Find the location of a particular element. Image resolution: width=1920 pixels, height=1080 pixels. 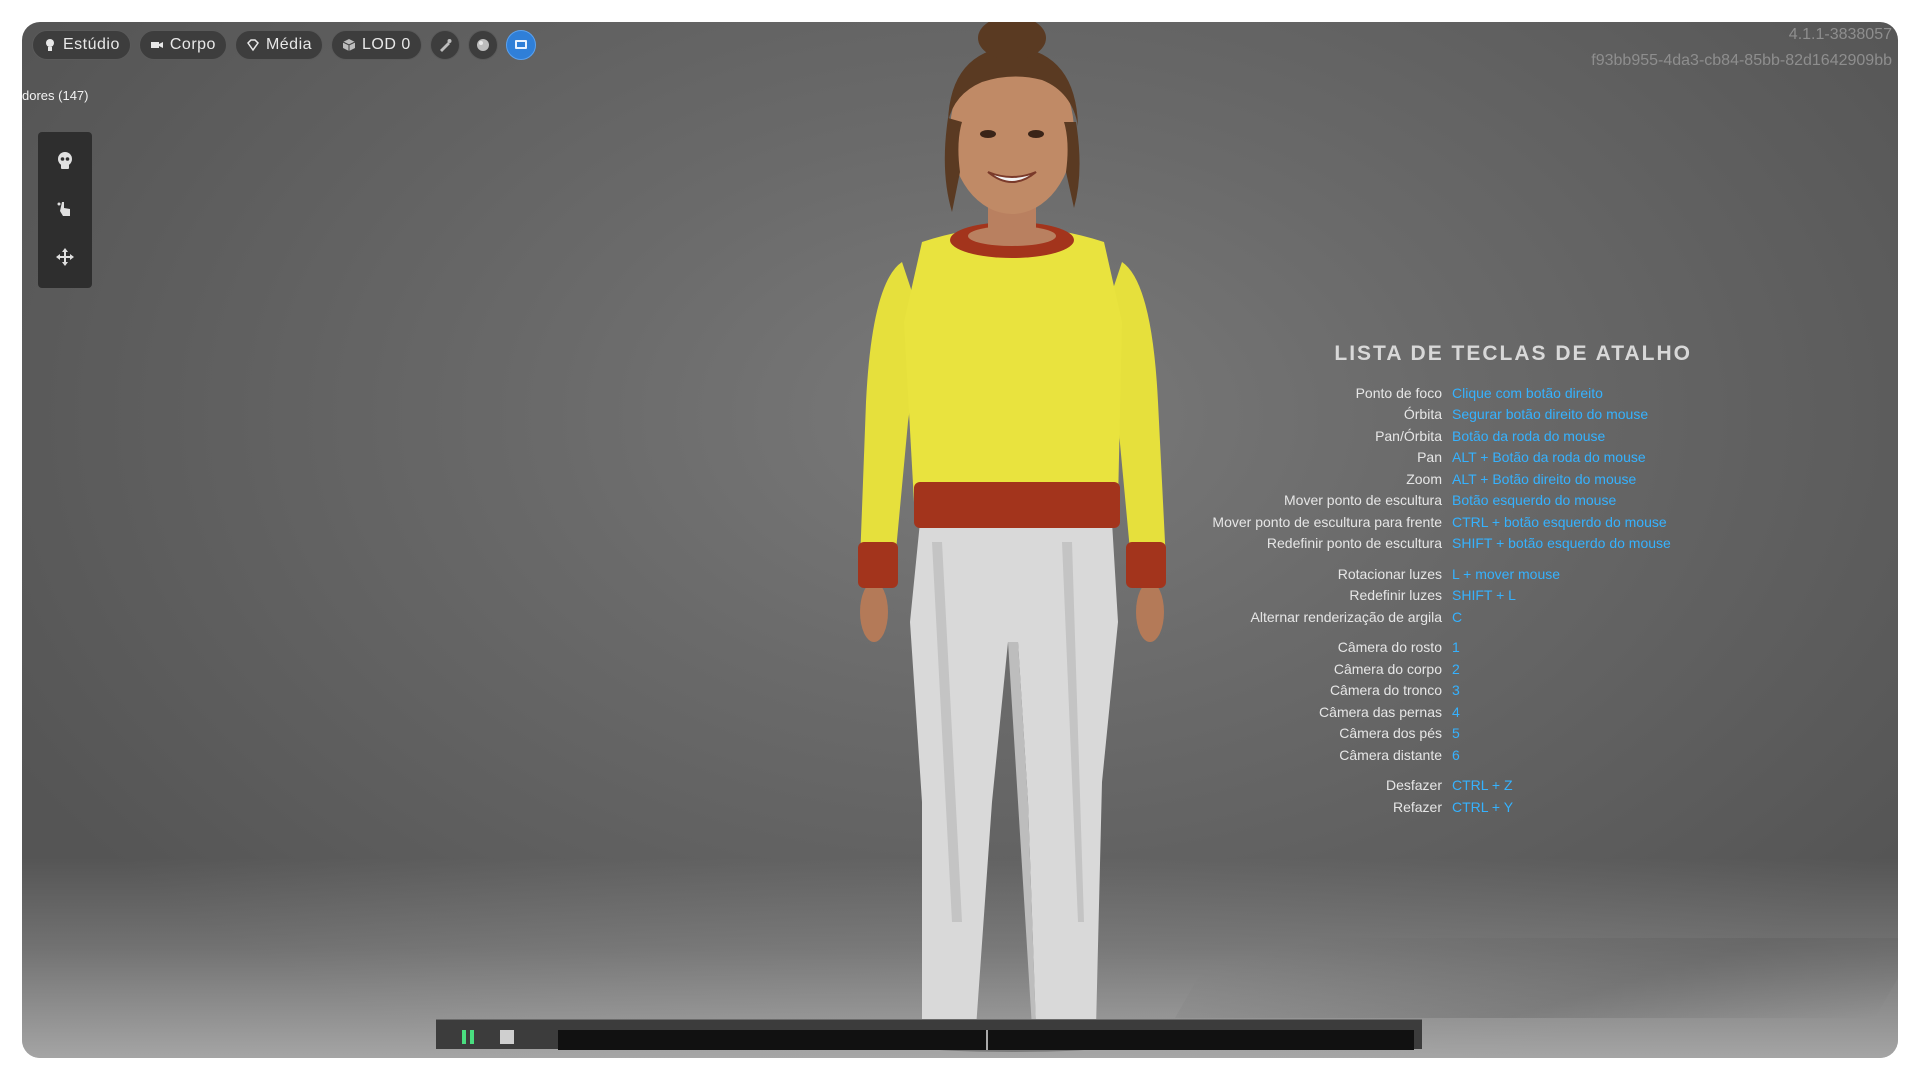

shortcut-key: 6 is located at coordinates (1456, 754).